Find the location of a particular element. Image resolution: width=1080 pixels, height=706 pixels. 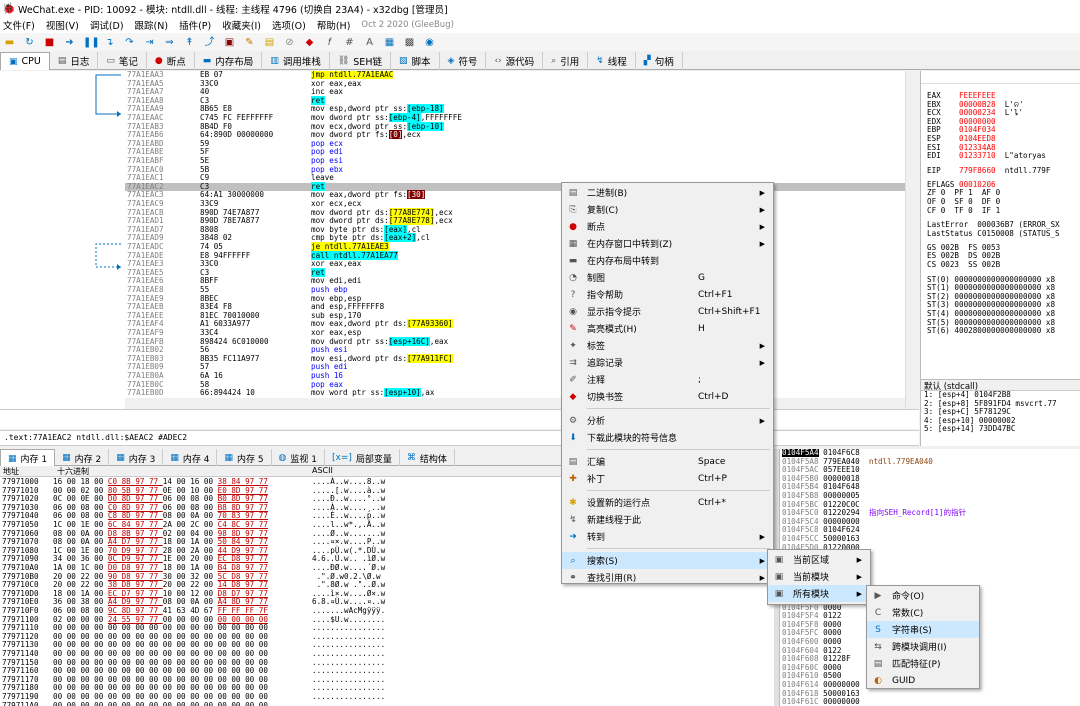

menu-4: 插件(P) is located at coordinates (195, 25).